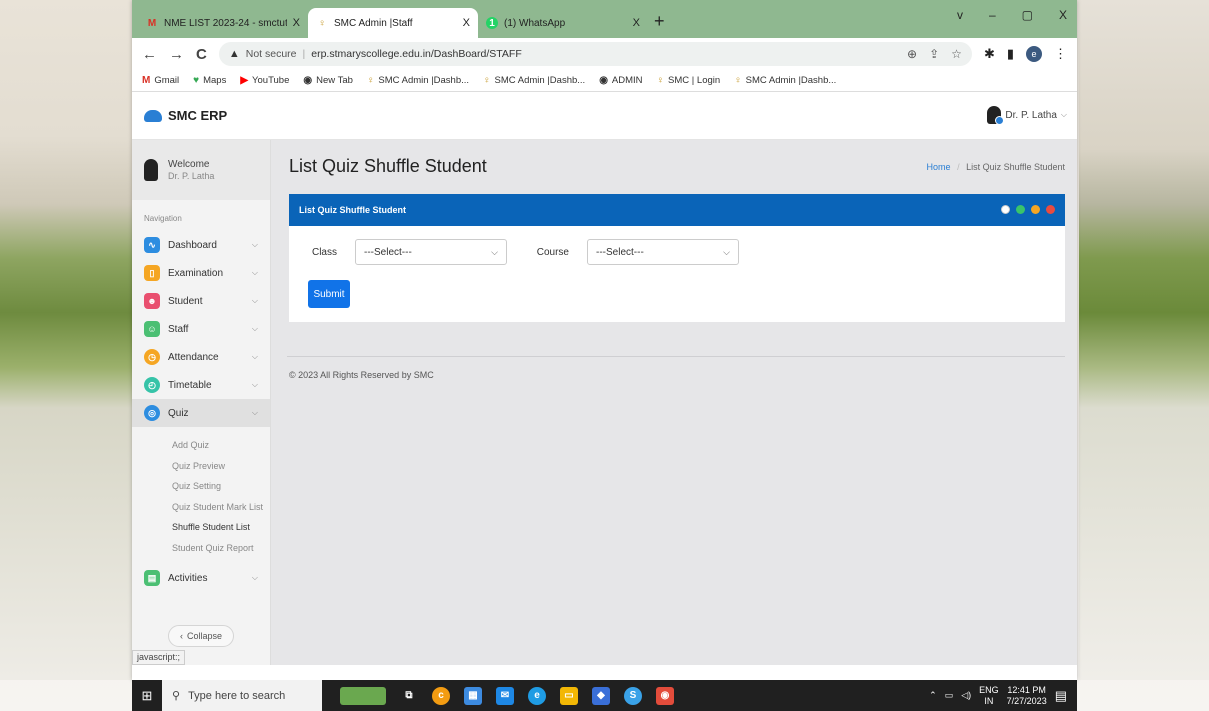 Image resolution: width=1209 pixels, height=711 pixels. I want to click on language-indicator: ENG IN, so click(989, 696).